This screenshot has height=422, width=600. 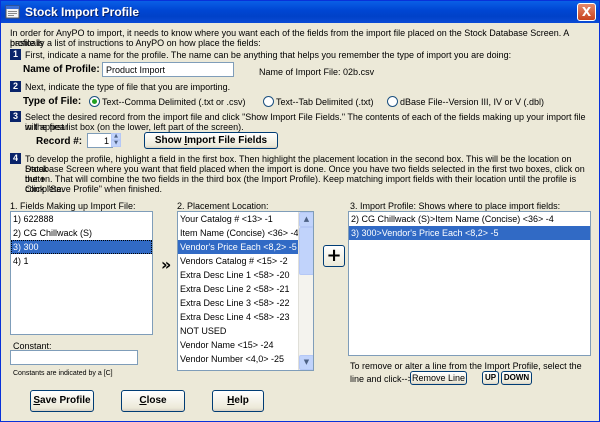 What do you see at coordinates (116, 136) in the screenshot?
I see `spin-up-icon: ▲` at bounding box center [116, 136].